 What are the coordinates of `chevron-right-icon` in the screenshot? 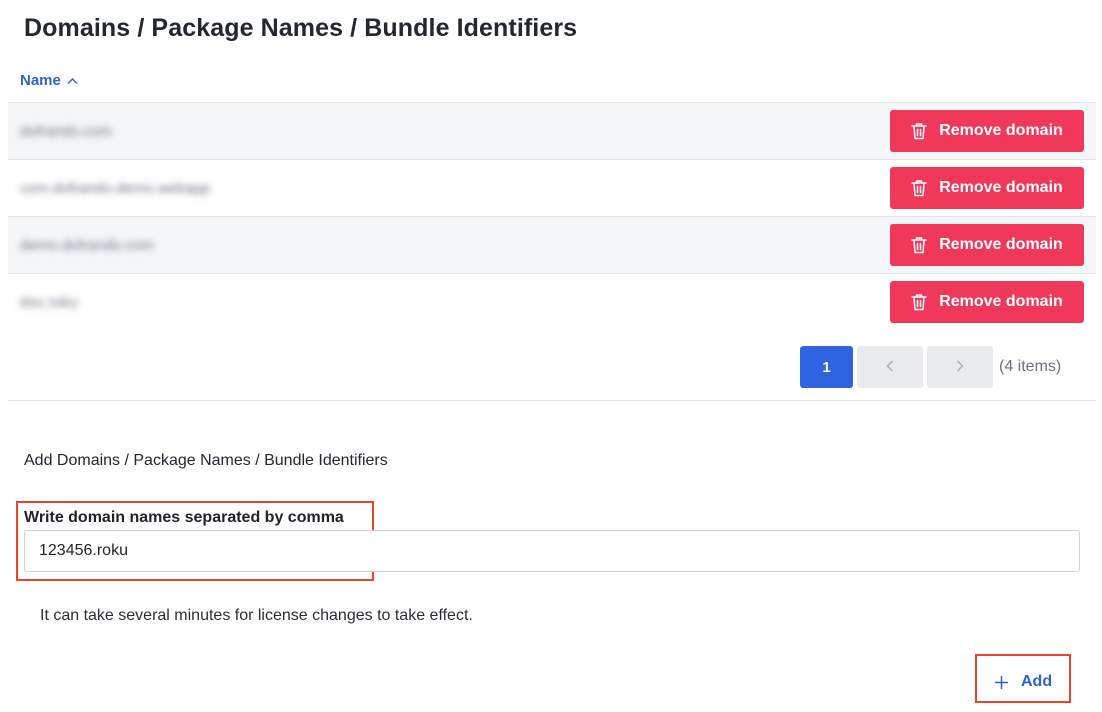 It's located at (960, 367).